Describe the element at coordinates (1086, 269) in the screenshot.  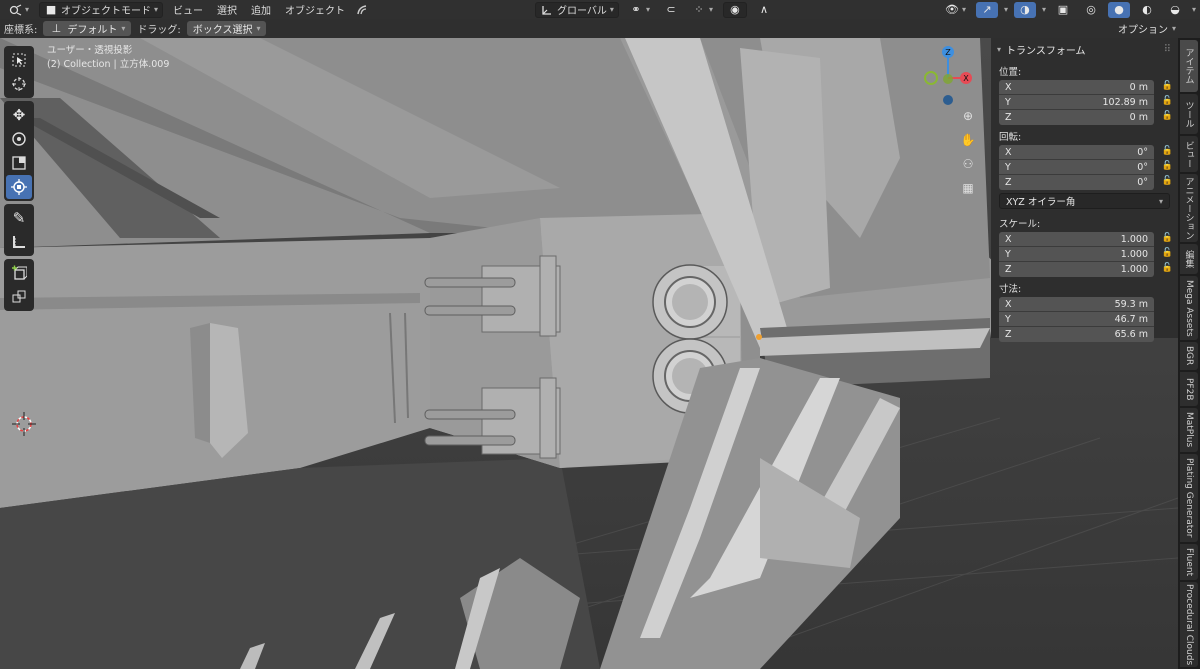
I see `scale-z-field: Z 1.000 🔓` at that location.